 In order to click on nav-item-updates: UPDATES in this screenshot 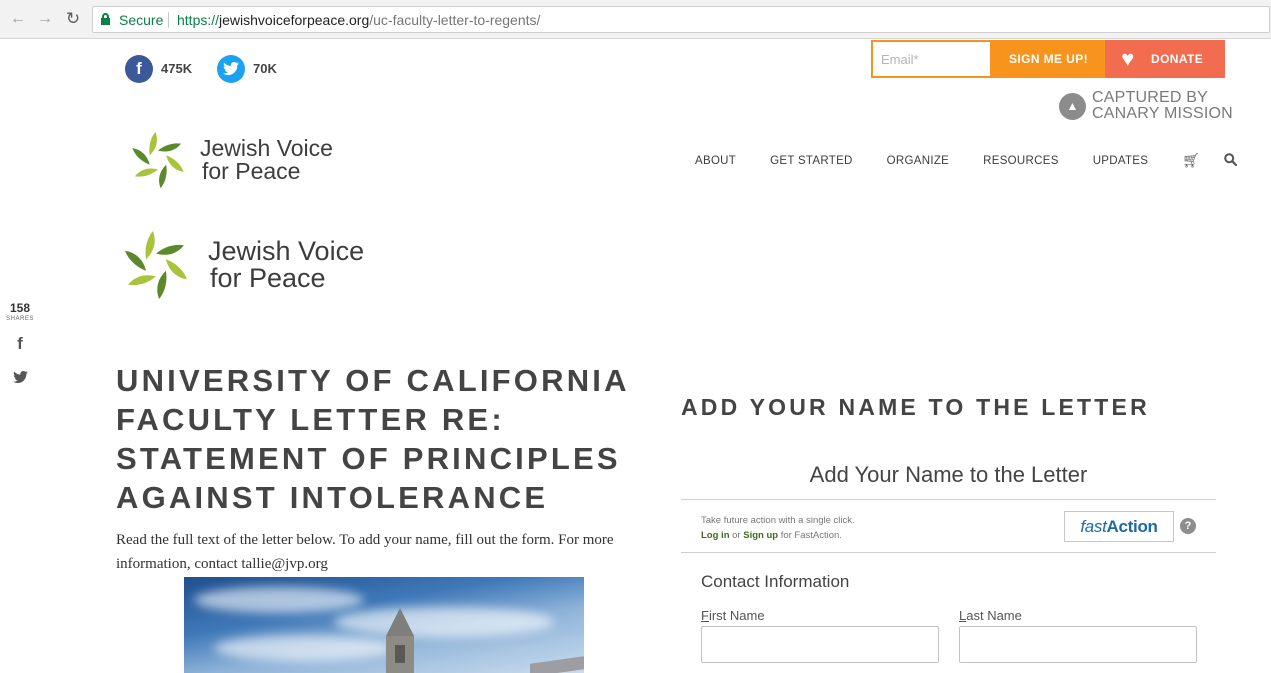, I will do `click(1121, 161)`.